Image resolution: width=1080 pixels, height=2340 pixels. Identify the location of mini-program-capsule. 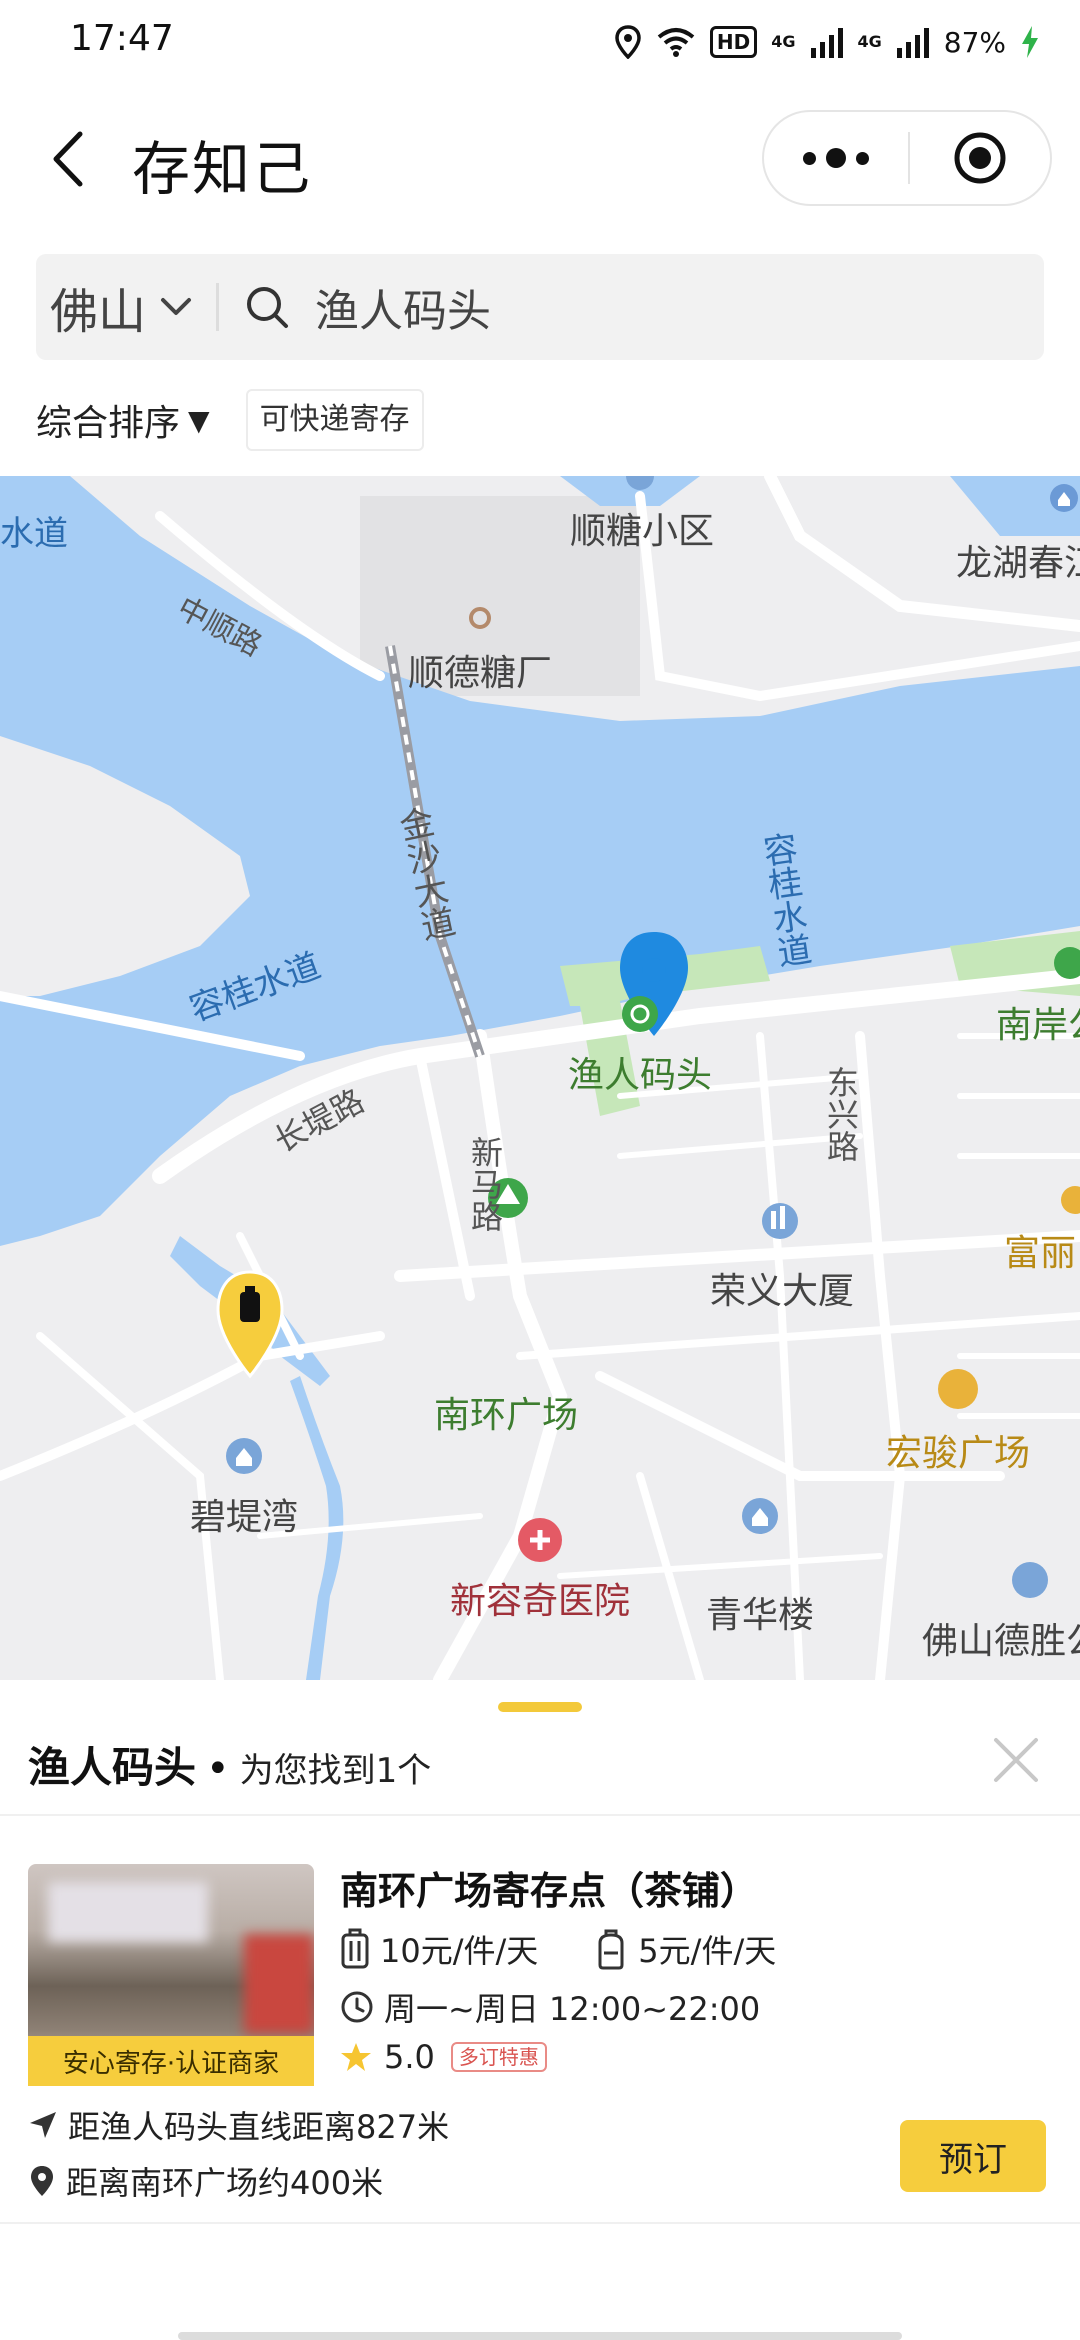
(907, 158).